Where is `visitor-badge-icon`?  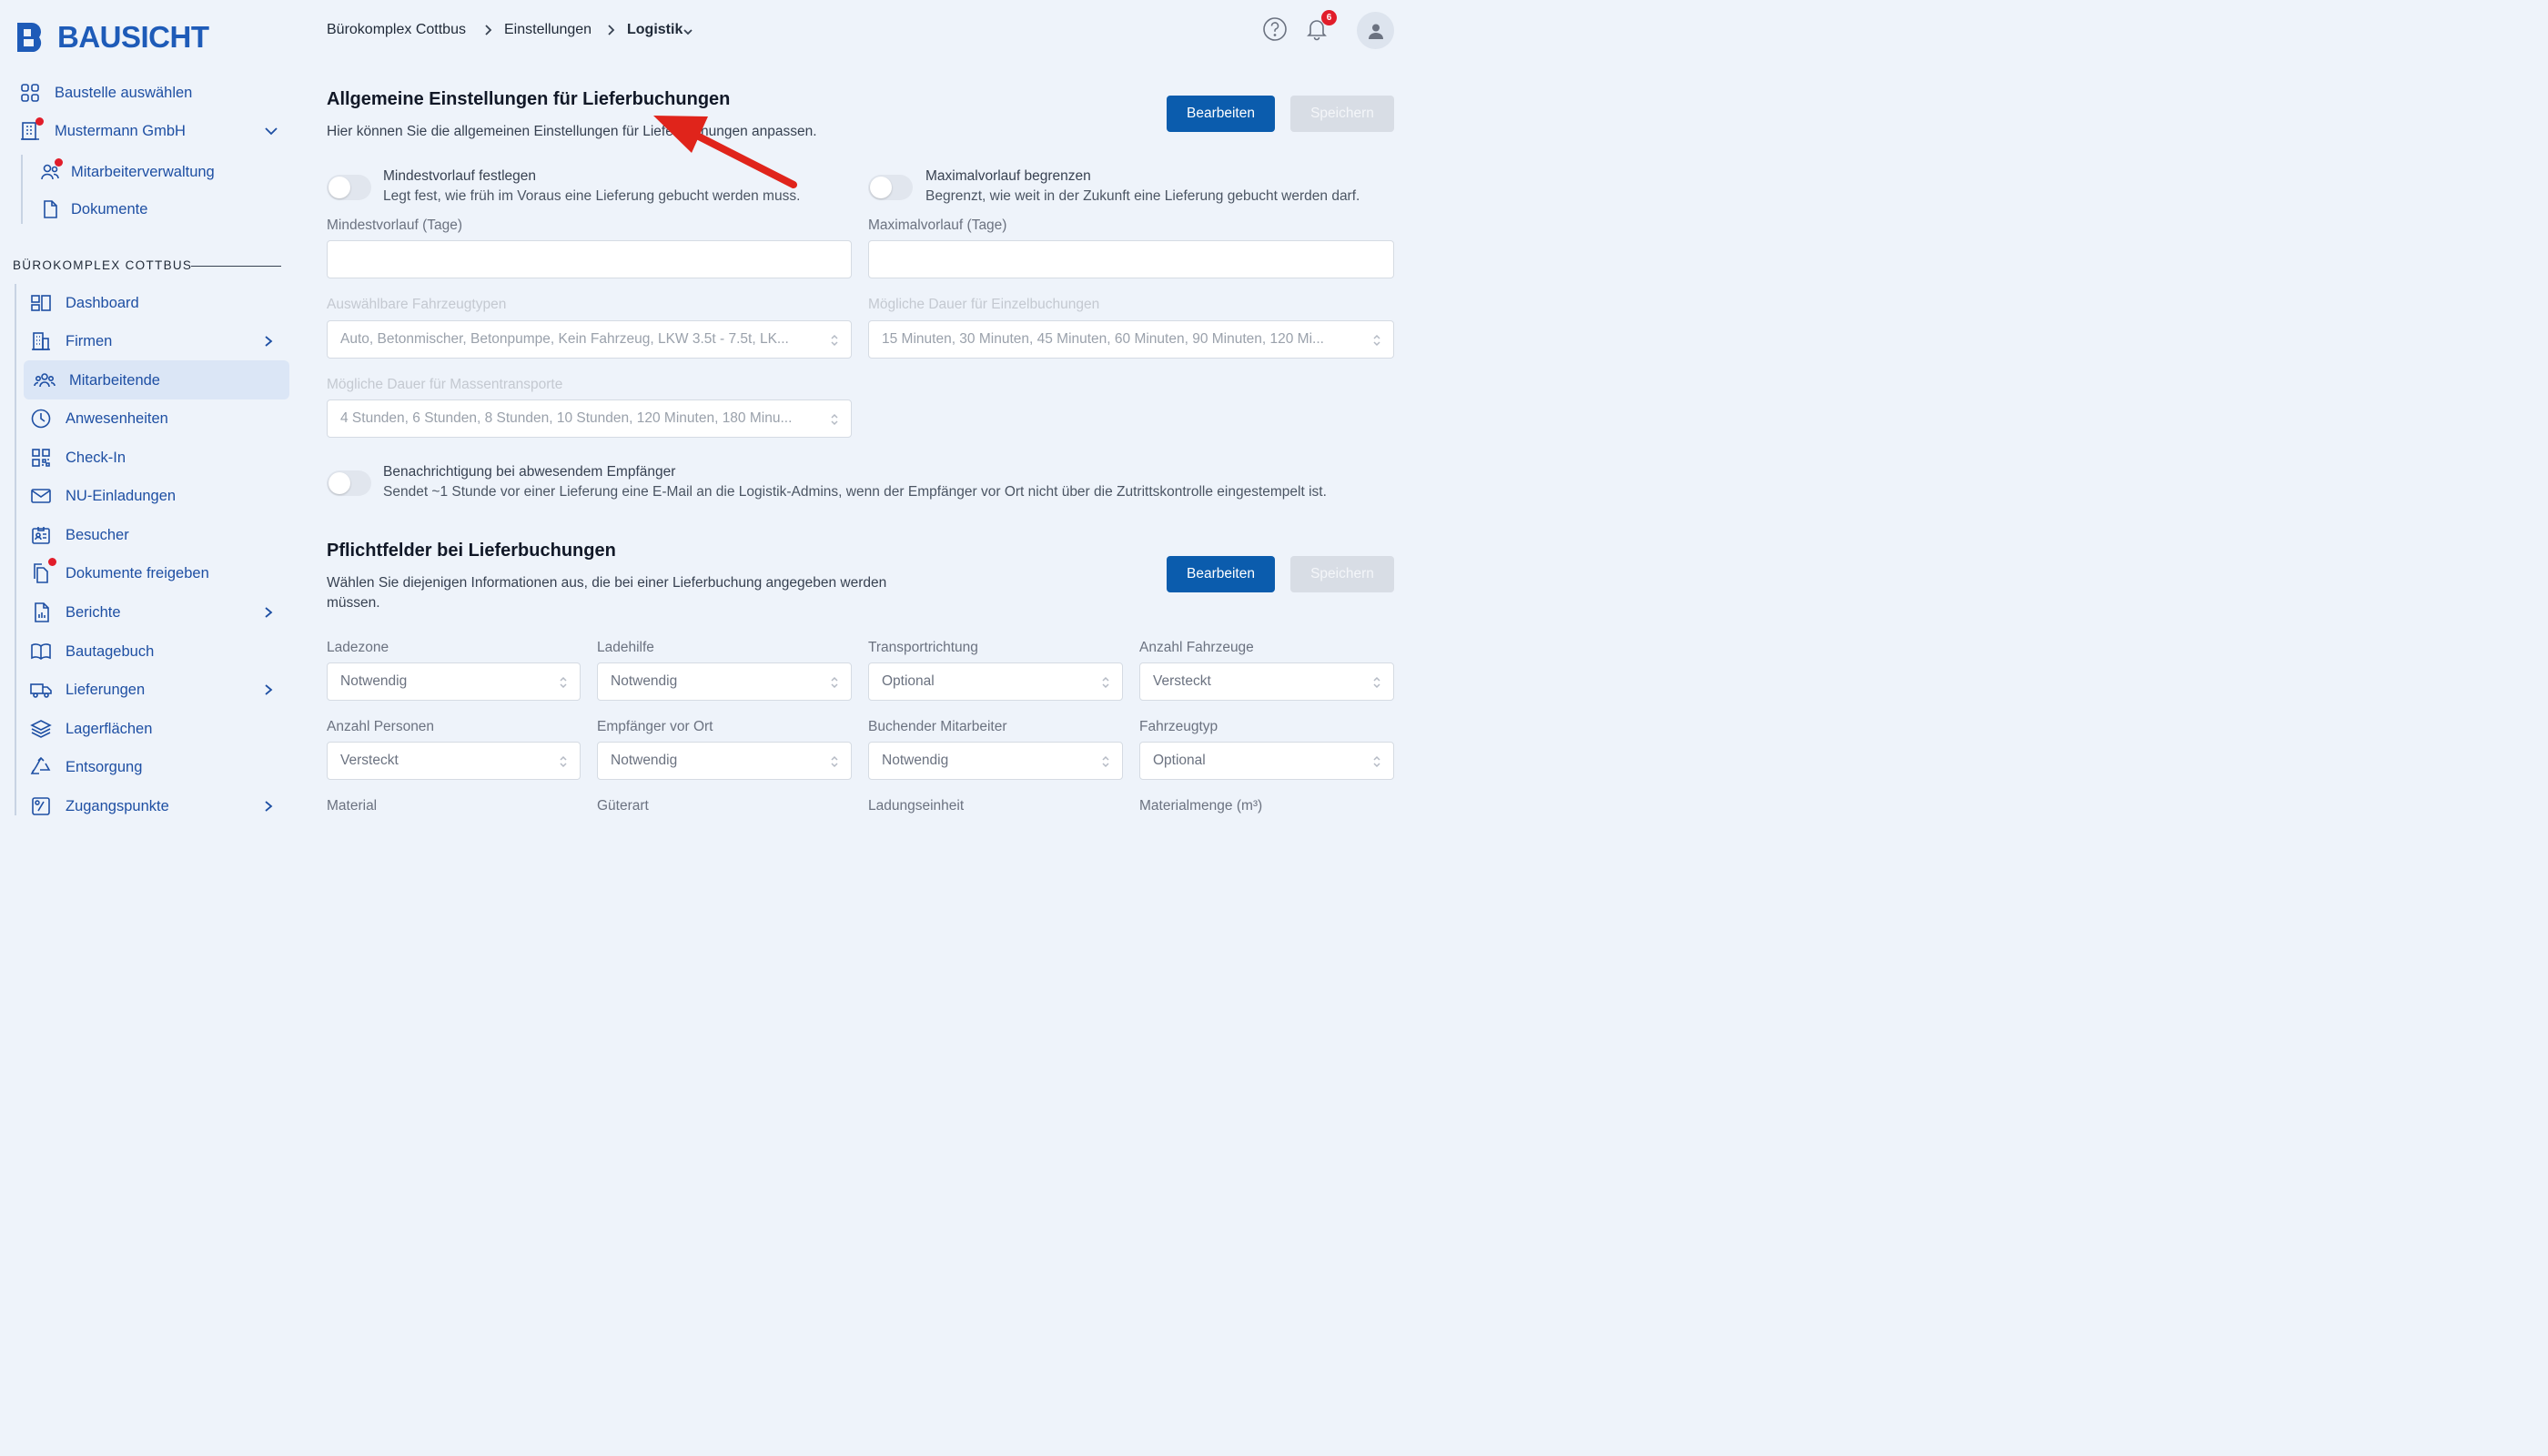 visitor-badge-icon is located at coordinates (41, 535).